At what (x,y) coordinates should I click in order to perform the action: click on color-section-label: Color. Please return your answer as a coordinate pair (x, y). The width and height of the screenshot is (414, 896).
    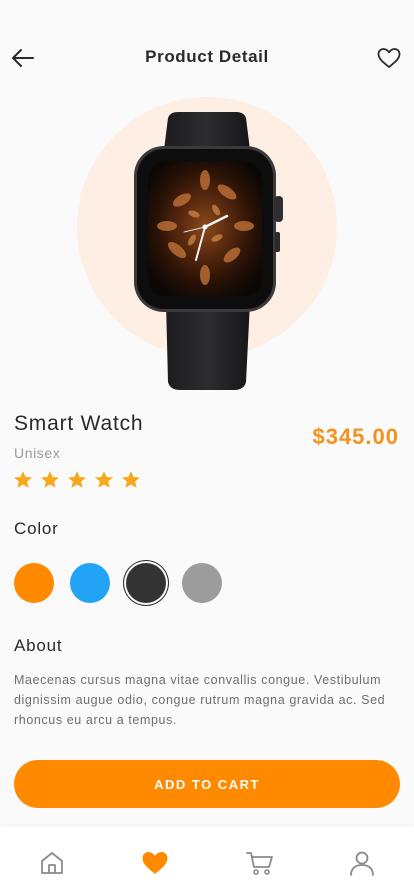
    Looking at the image, I should click on (36, 528).